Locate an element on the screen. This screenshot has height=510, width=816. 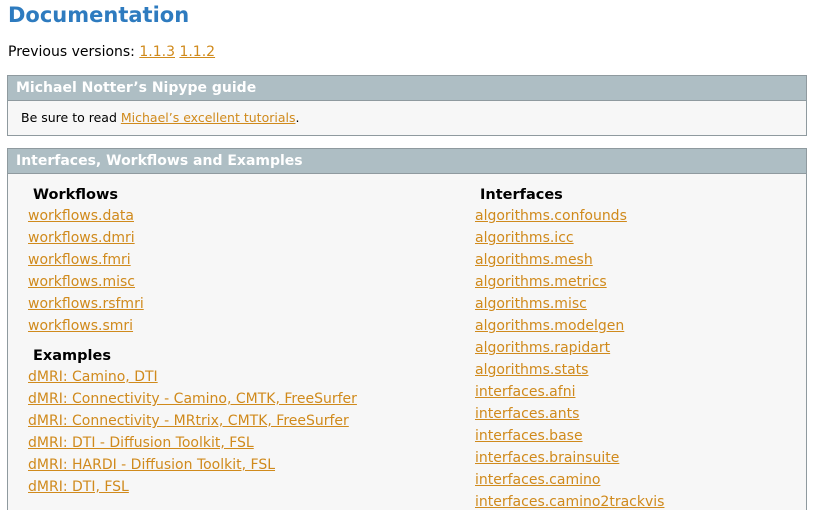
iwe-box-title: Interfaces, Workflows and Examples is located at coordinates (407, 161).